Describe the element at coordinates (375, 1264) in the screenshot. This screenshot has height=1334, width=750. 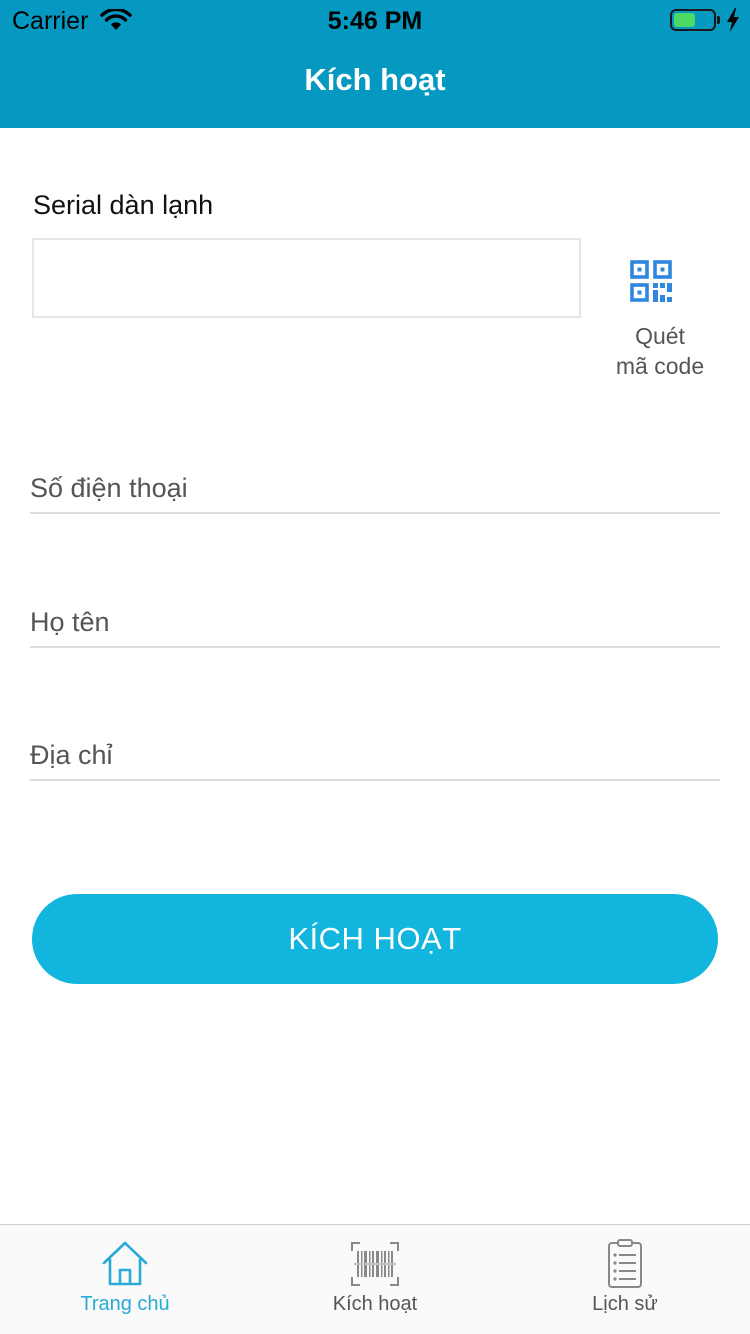
I see `barcode-icon` at that location.